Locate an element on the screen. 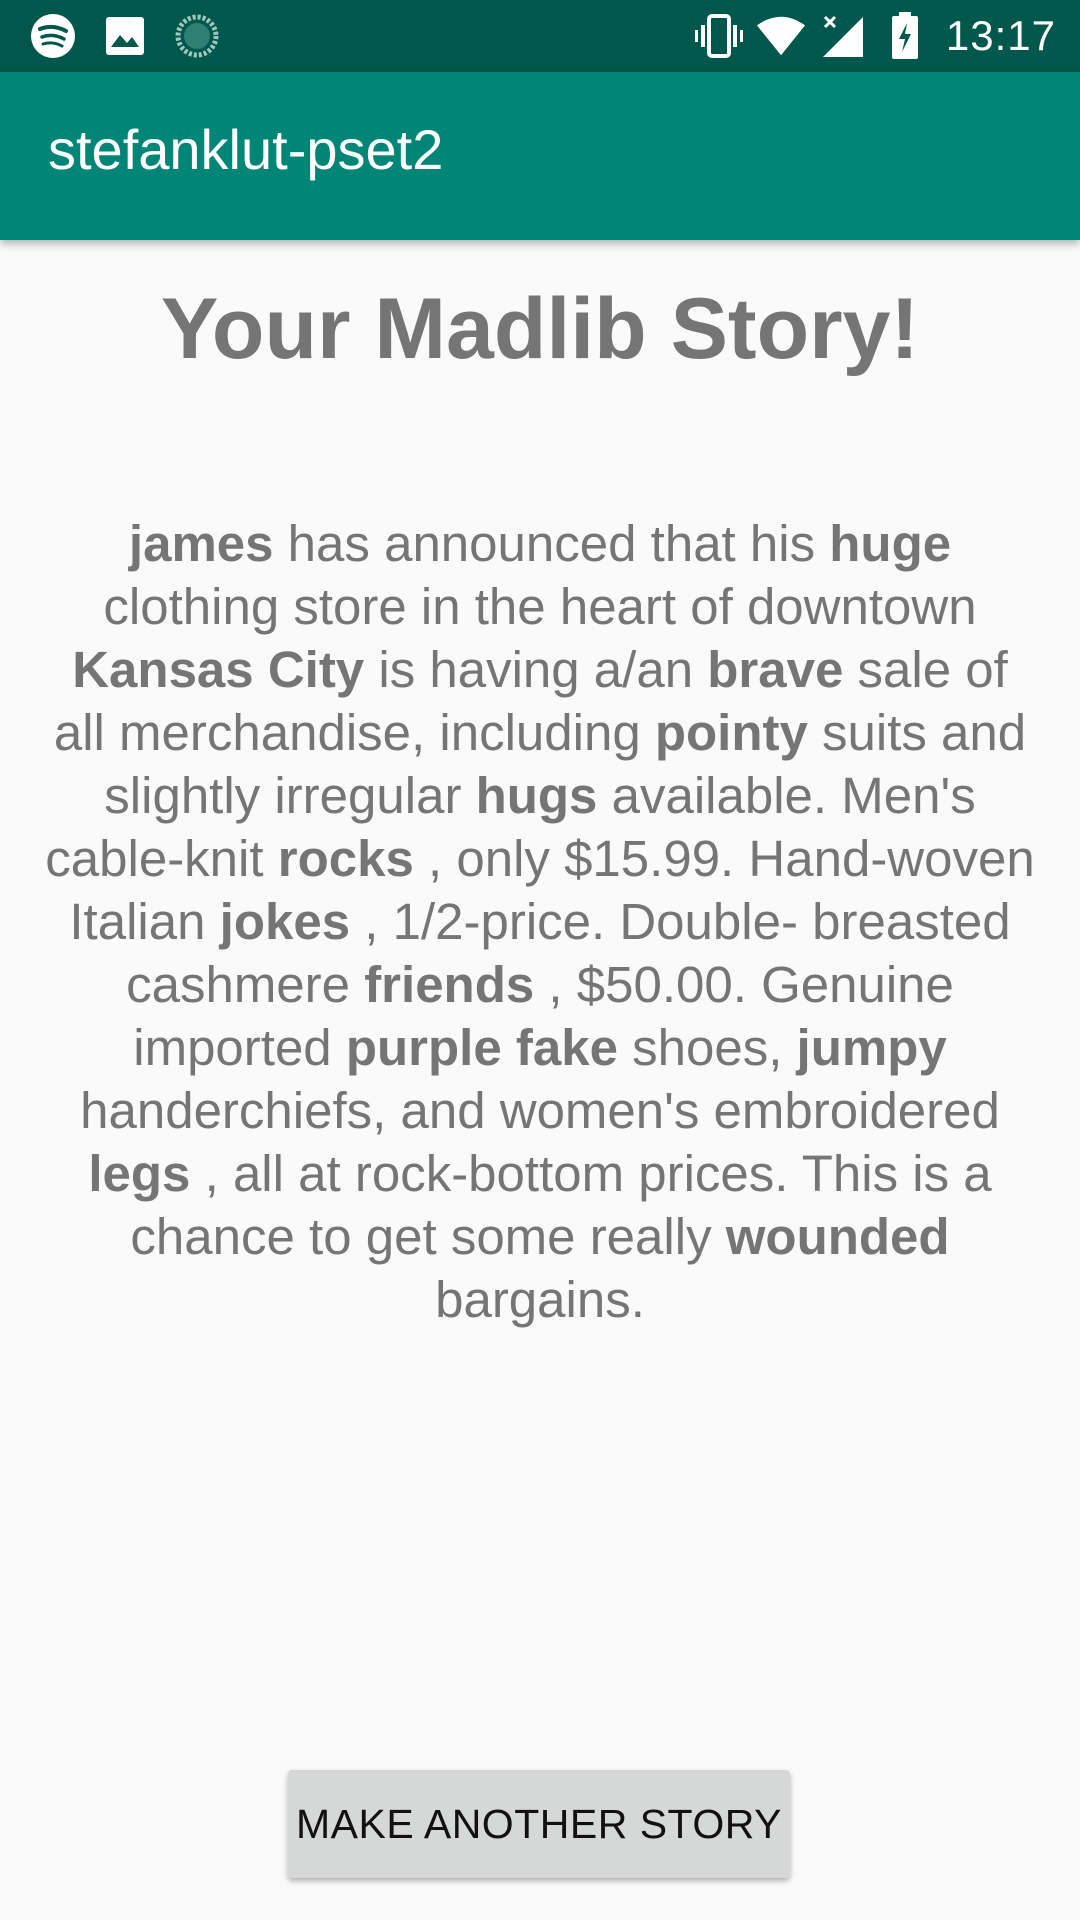  story-word: jokes is located at coordinates (285, 921).